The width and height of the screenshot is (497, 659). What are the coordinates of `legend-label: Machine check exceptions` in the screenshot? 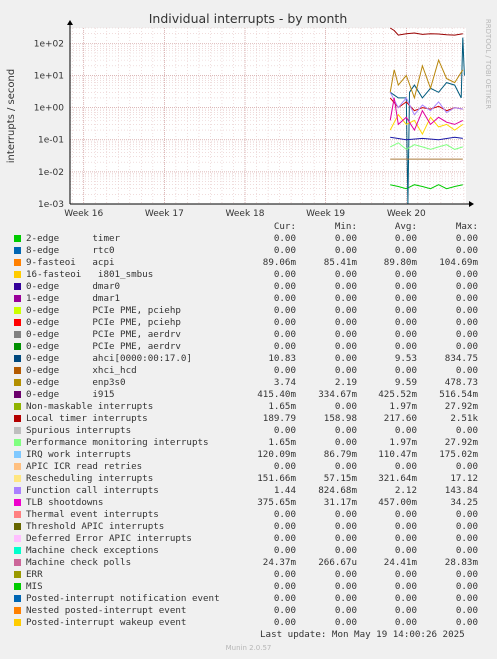 It's located at (92, 550).